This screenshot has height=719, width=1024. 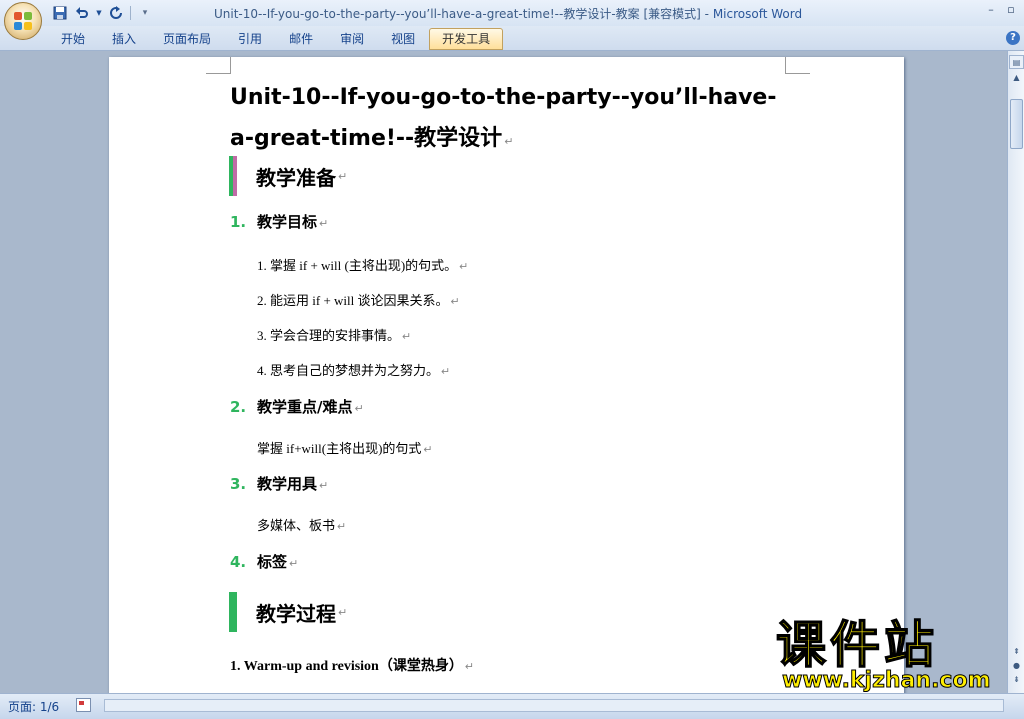 I want to click on margin-crop-mark-left, so click(x=218, y=65).